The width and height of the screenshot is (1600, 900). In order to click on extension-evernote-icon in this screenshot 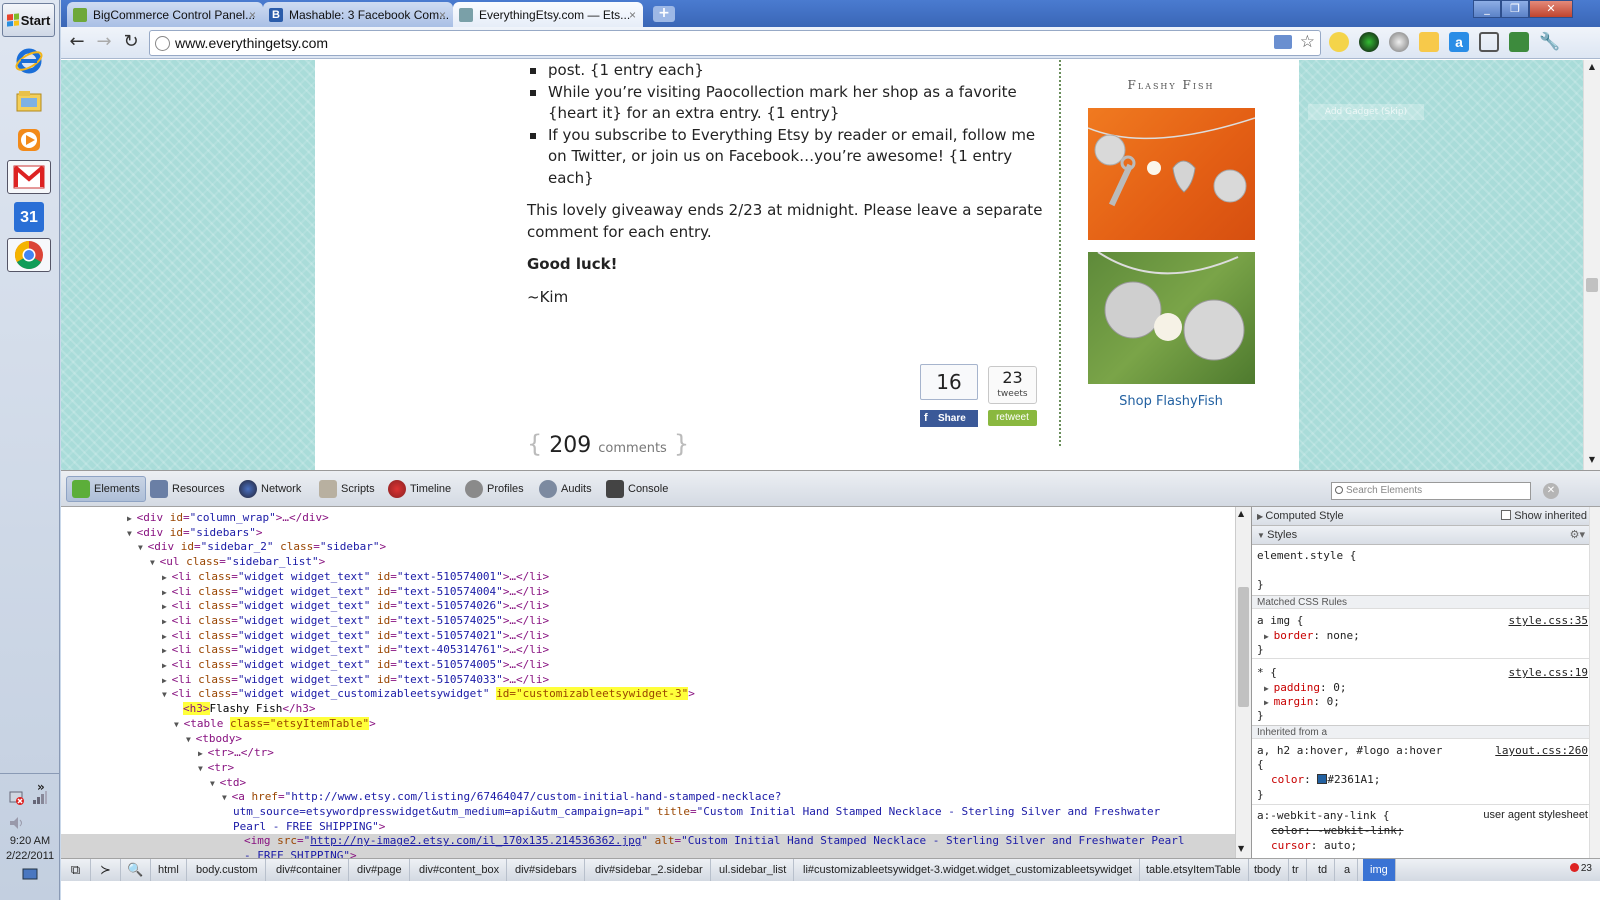, I will do `click(1519, 42)`.